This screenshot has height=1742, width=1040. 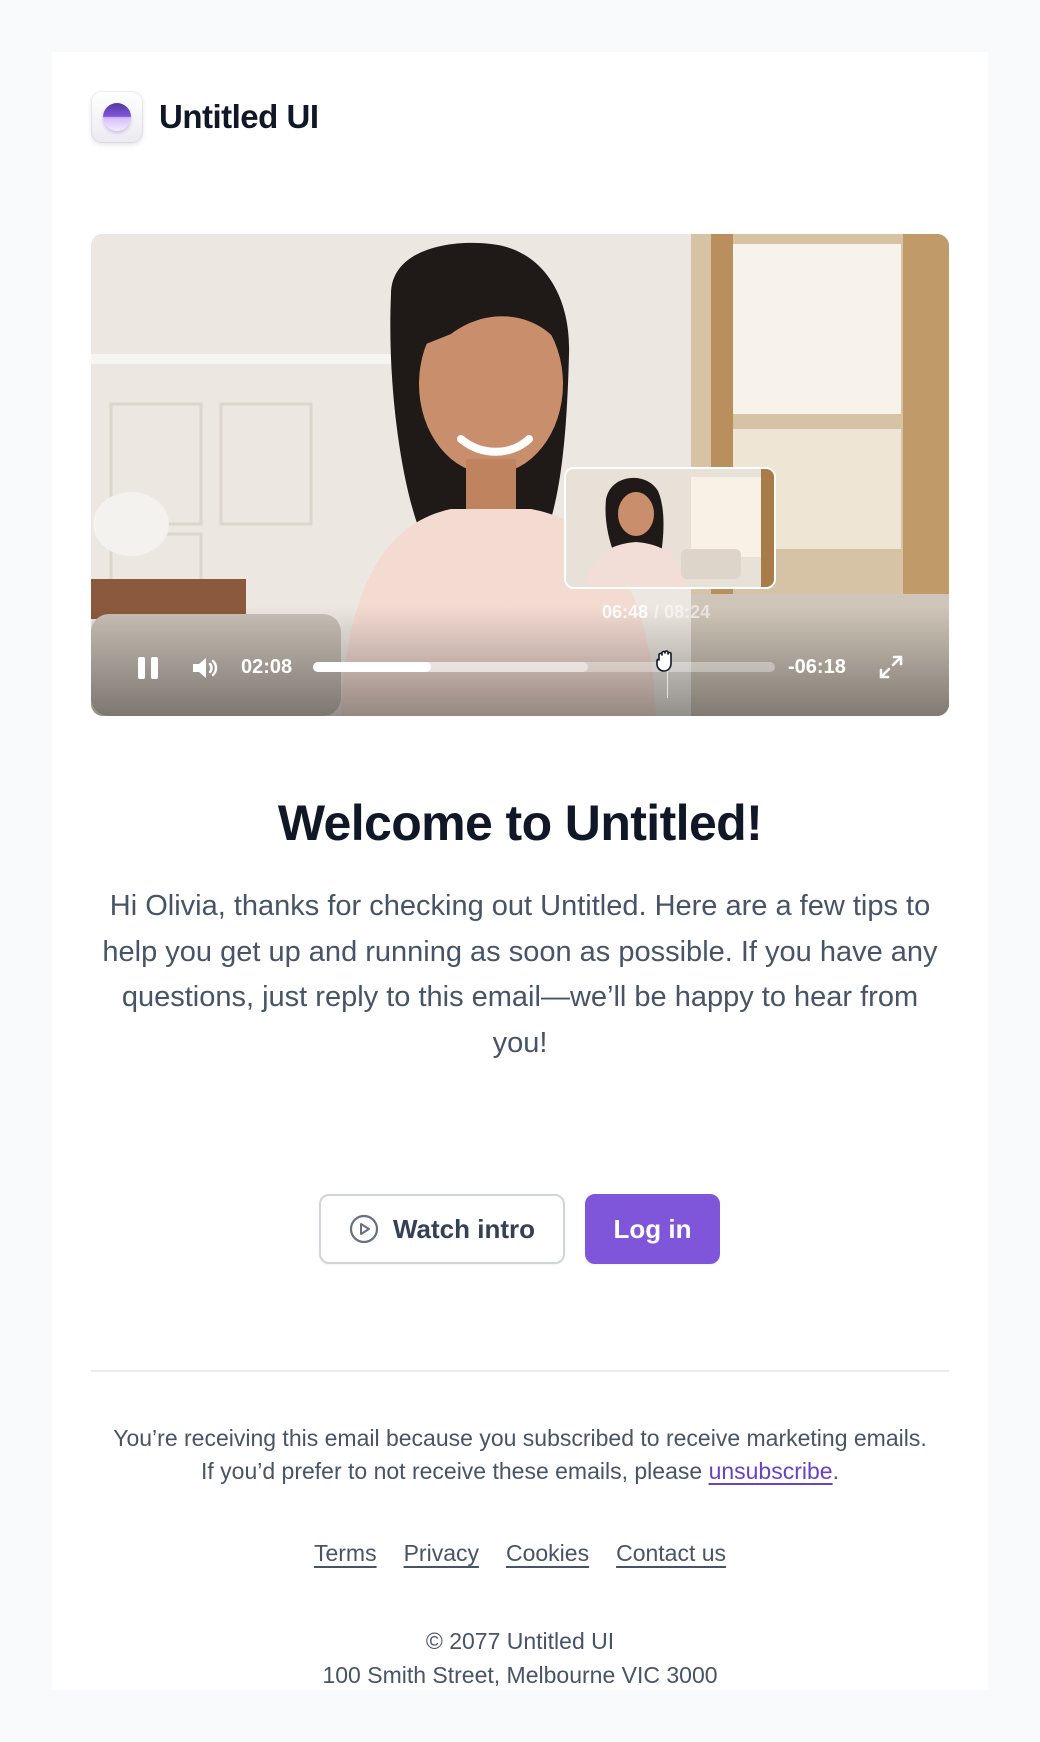 What do you see at coordinates (520, 1675) in the screenshot?
I see `company-address: 100 Smith Street, Melbourne VIC 3000` at bounding box center [520, 1675].